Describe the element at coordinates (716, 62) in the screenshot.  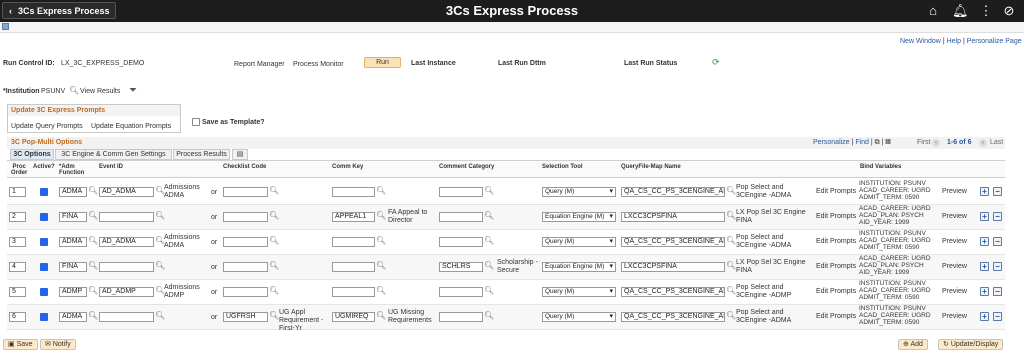
I see `refresh-icon: ⟳` at that location.